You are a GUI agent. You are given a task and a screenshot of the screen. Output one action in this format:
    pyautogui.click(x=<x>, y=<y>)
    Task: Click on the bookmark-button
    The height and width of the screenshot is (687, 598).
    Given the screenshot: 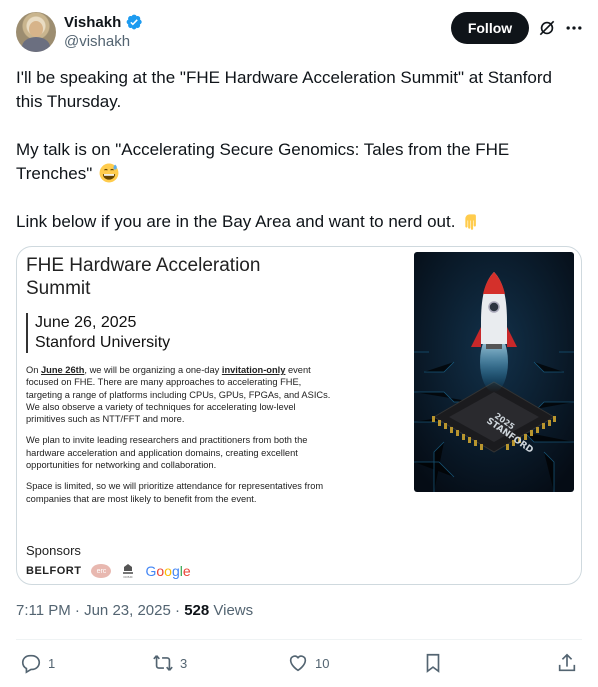 What is the action you would take?
    pyautogui.click(x=433, y=663)
    